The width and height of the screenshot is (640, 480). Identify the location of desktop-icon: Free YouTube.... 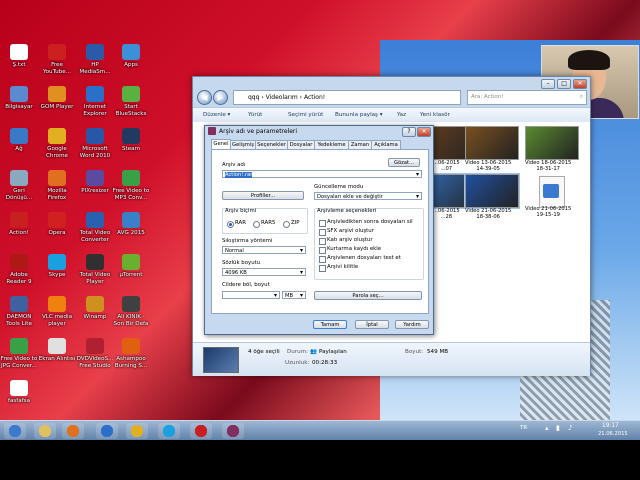
(57, 59).